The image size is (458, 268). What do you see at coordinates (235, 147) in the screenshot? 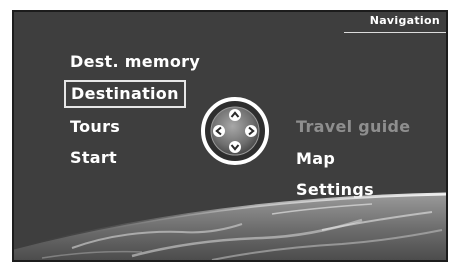
I see `arrow-down-icon` at bounding box center [235, 147].